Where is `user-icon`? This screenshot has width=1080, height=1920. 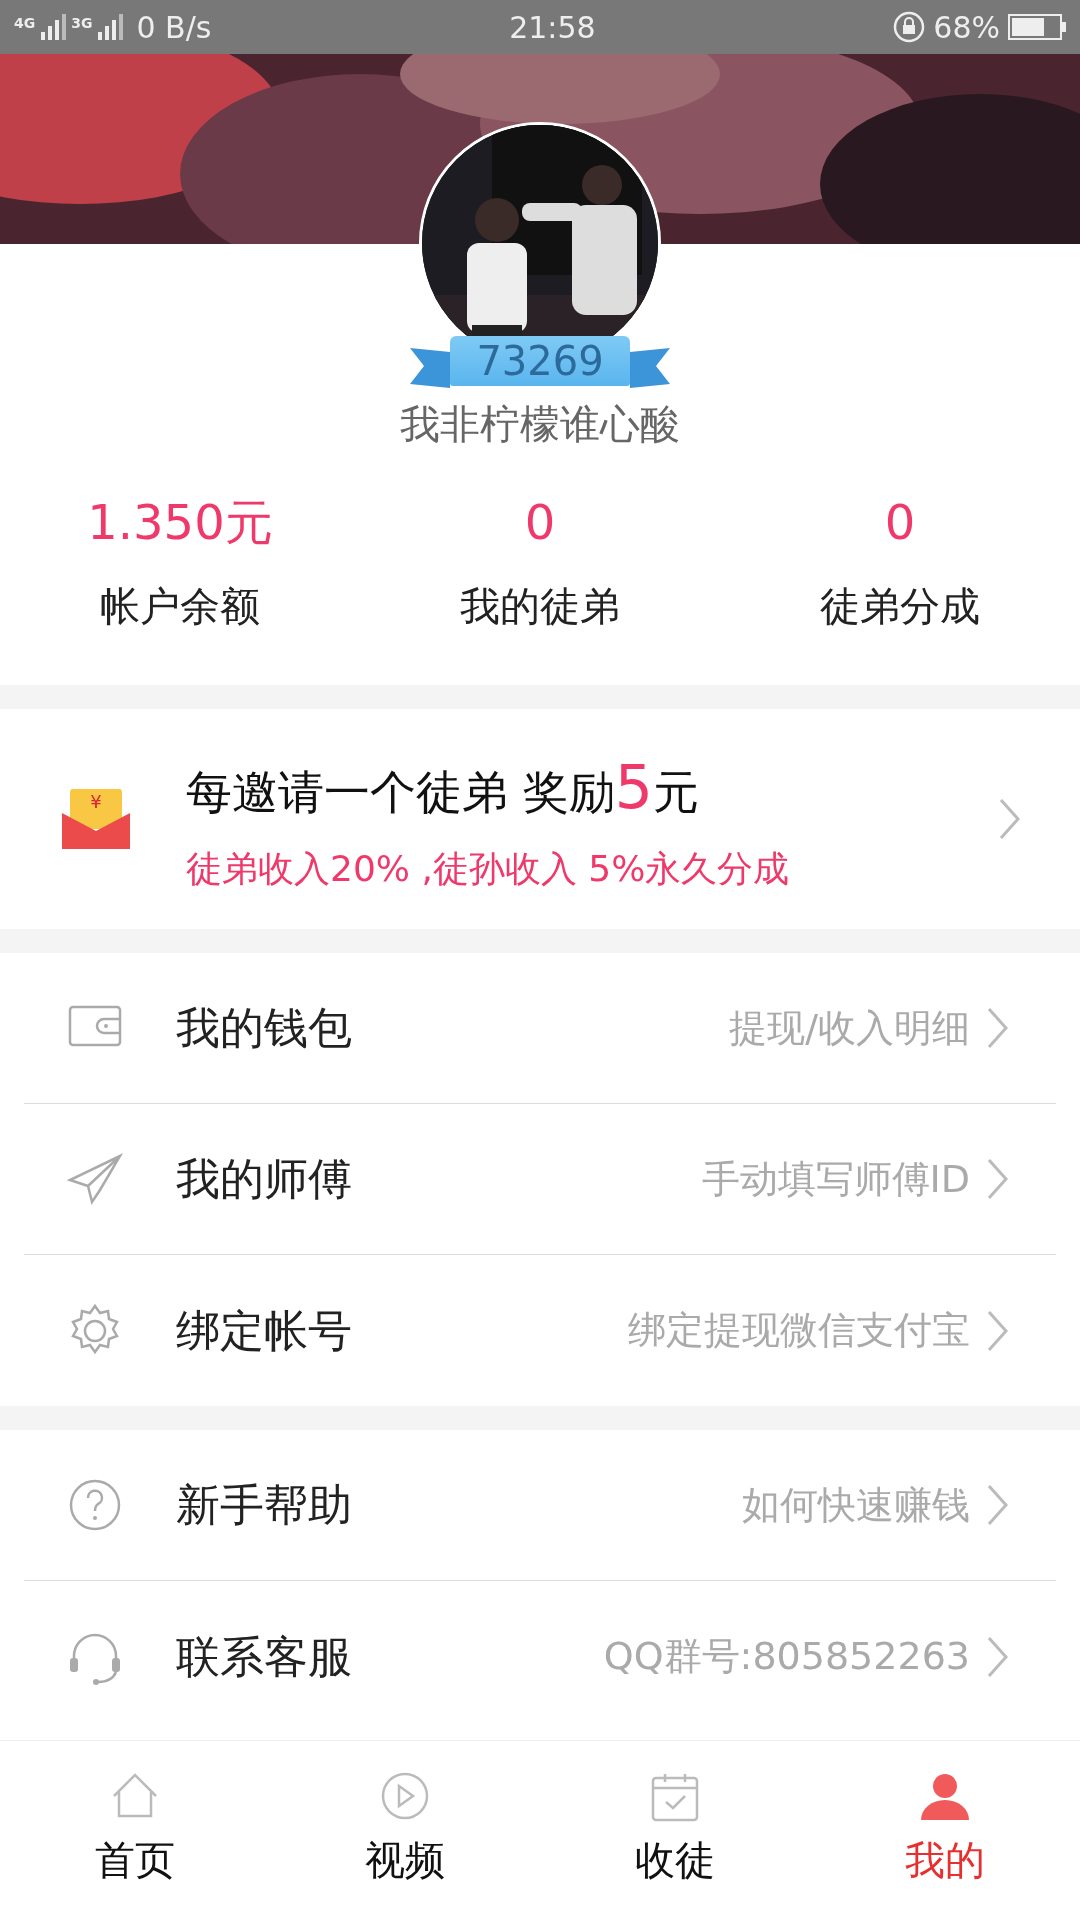
user-icon is located at coordinates (945, 1796).